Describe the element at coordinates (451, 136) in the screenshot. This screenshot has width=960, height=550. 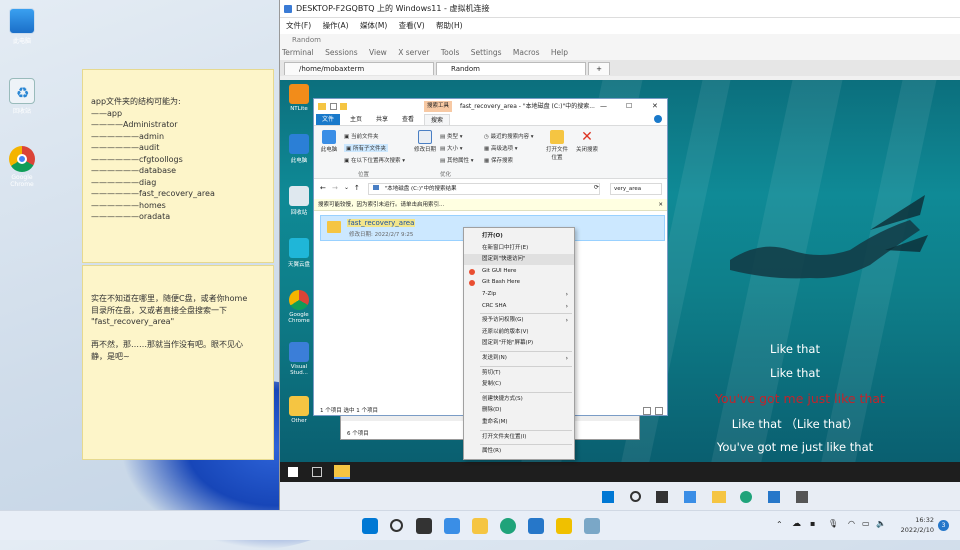
I see `kind-filter: ▤ 类型 ▾` at that location.